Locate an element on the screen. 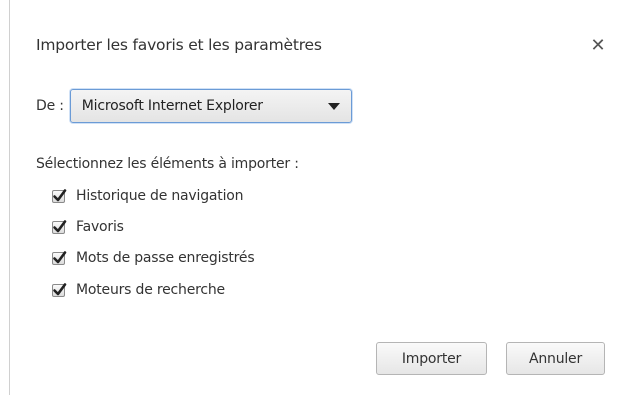 This screenshot has height=395, width=624. import-button: Importer is located at coordinates (431, 358).